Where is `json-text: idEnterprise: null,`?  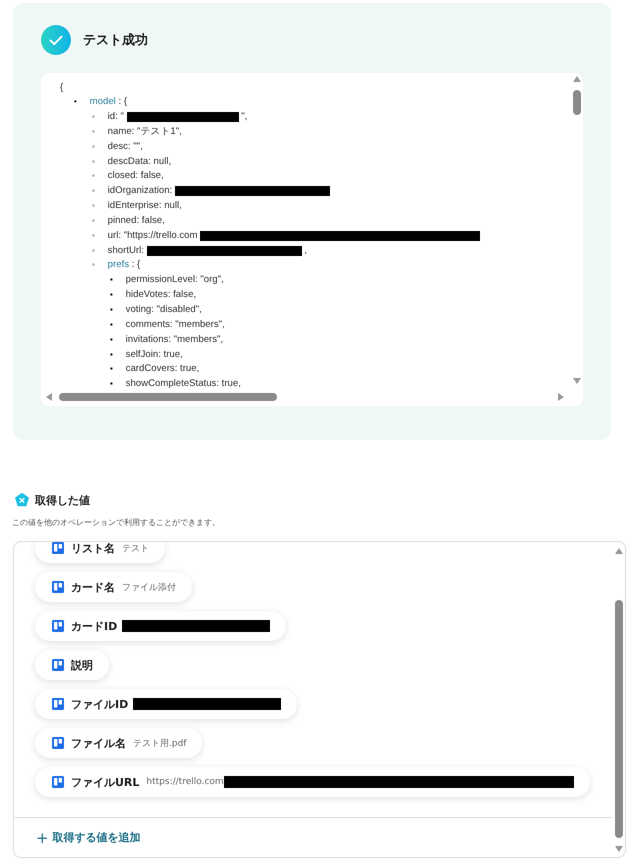 json-text: idEnterprise: null, is located at coordinates (145, 206).